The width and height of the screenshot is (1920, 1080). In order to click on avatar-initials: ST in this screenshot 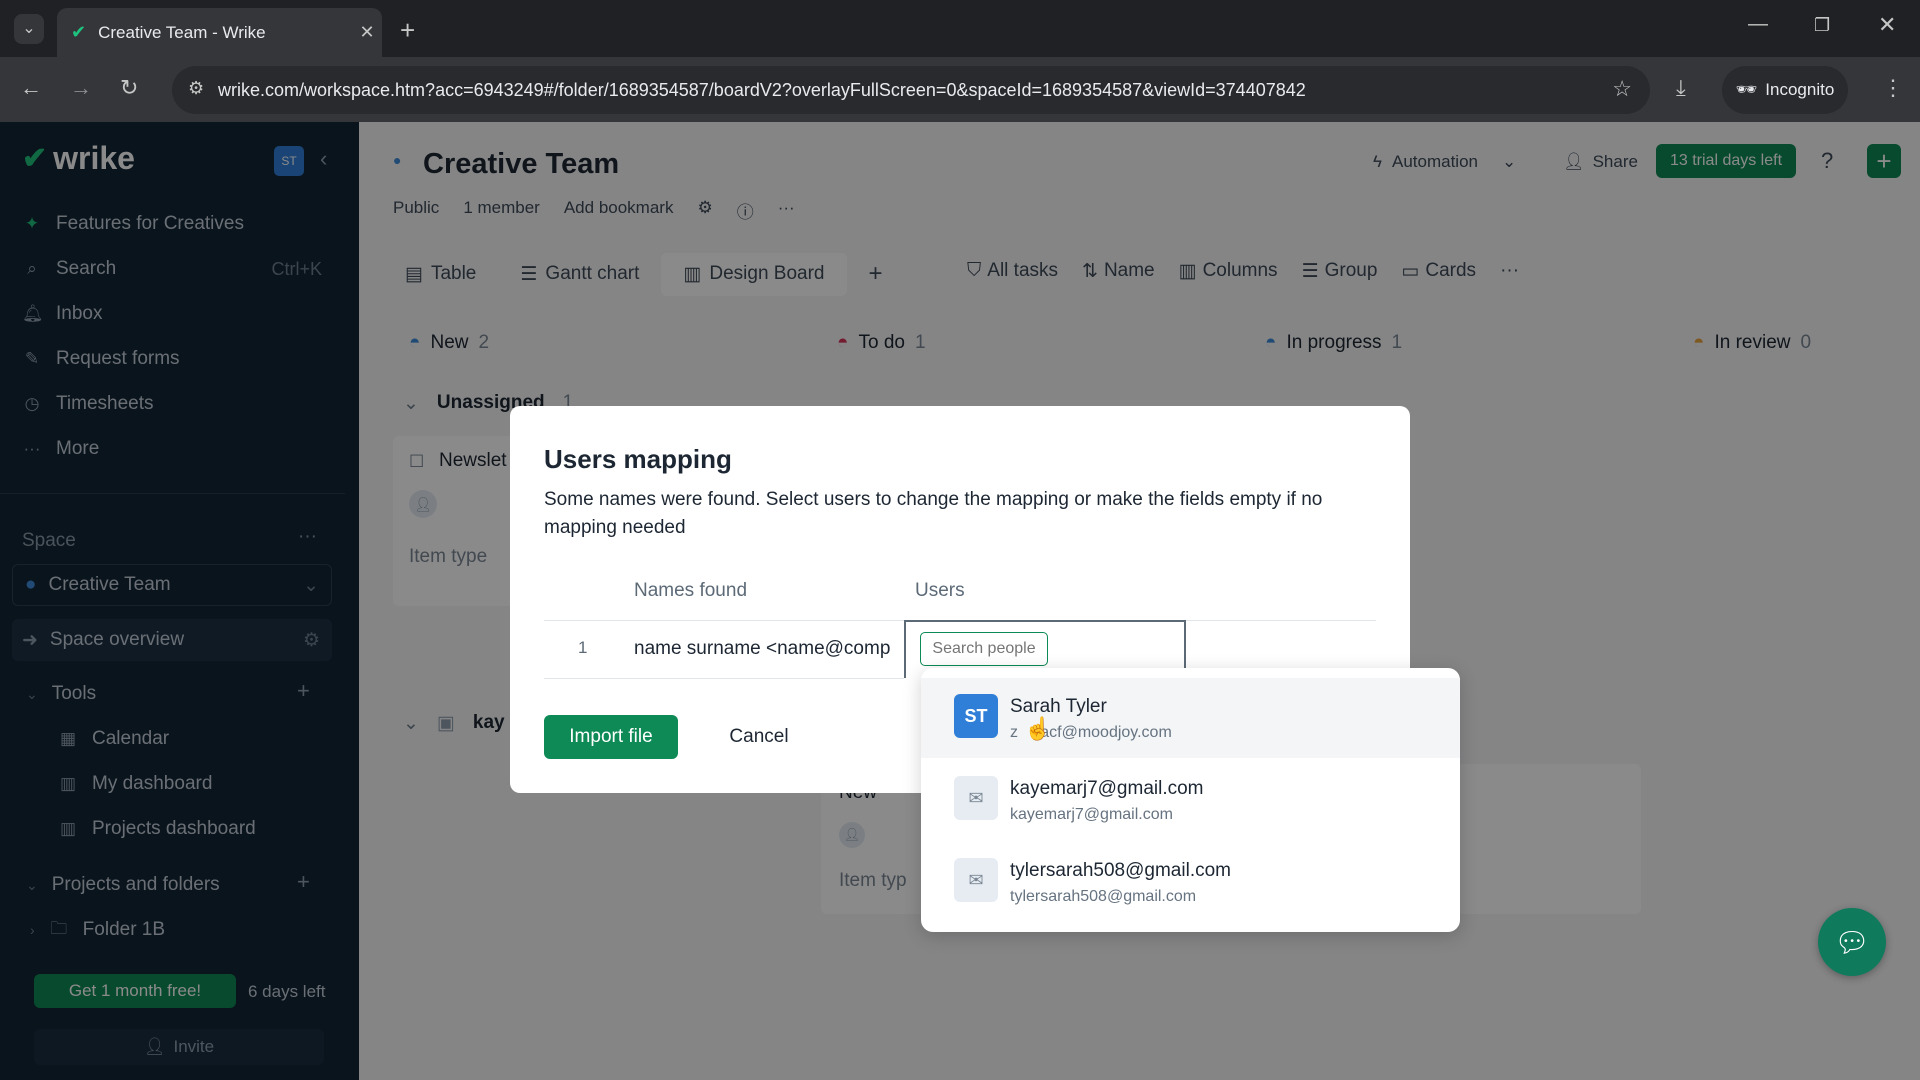, I will do `click(976, 715)`.